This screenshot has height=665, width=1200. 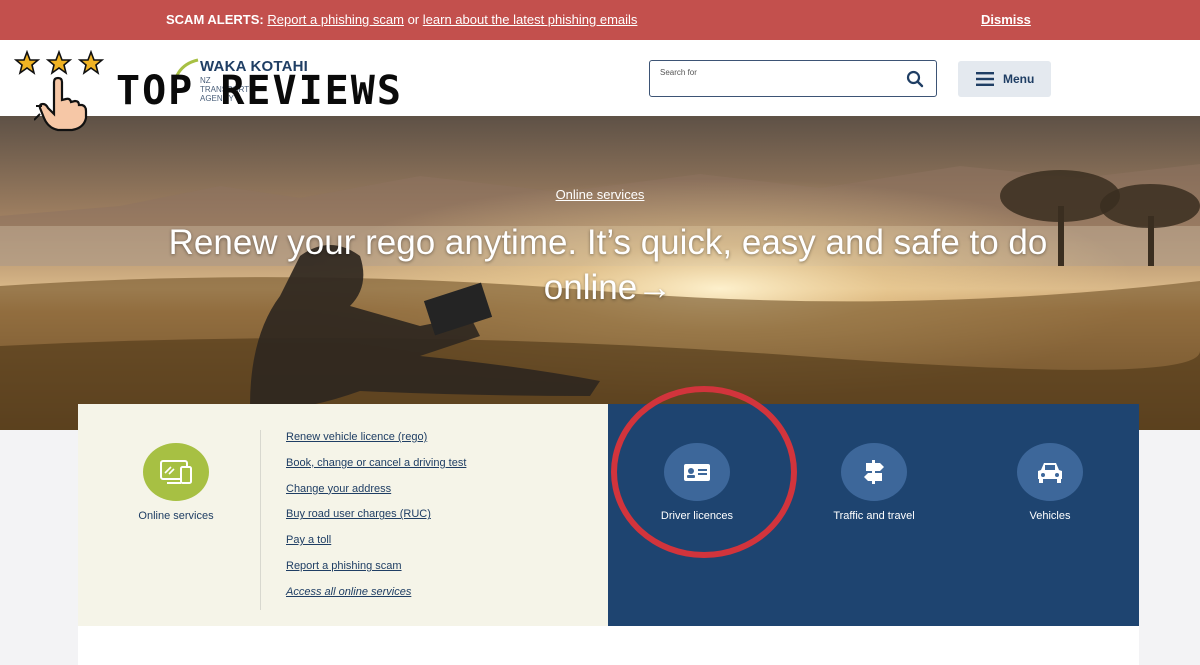 What do you see at coordinates (59, 62) in the screenshot?
I see `stars-icon` at bounding box center [59, 62].